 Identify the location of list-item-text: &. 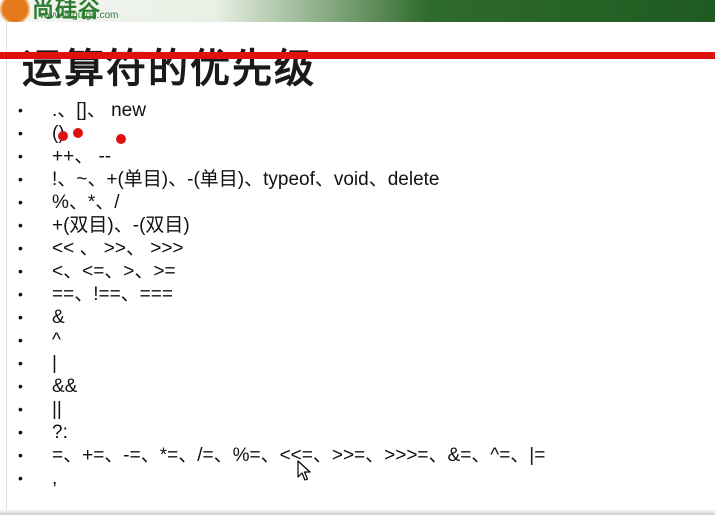
(58, 317).